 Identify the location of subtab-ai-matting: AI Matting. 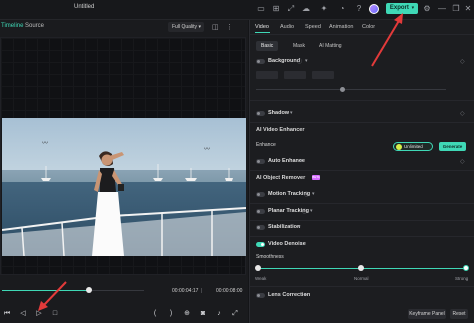
(330, 46).